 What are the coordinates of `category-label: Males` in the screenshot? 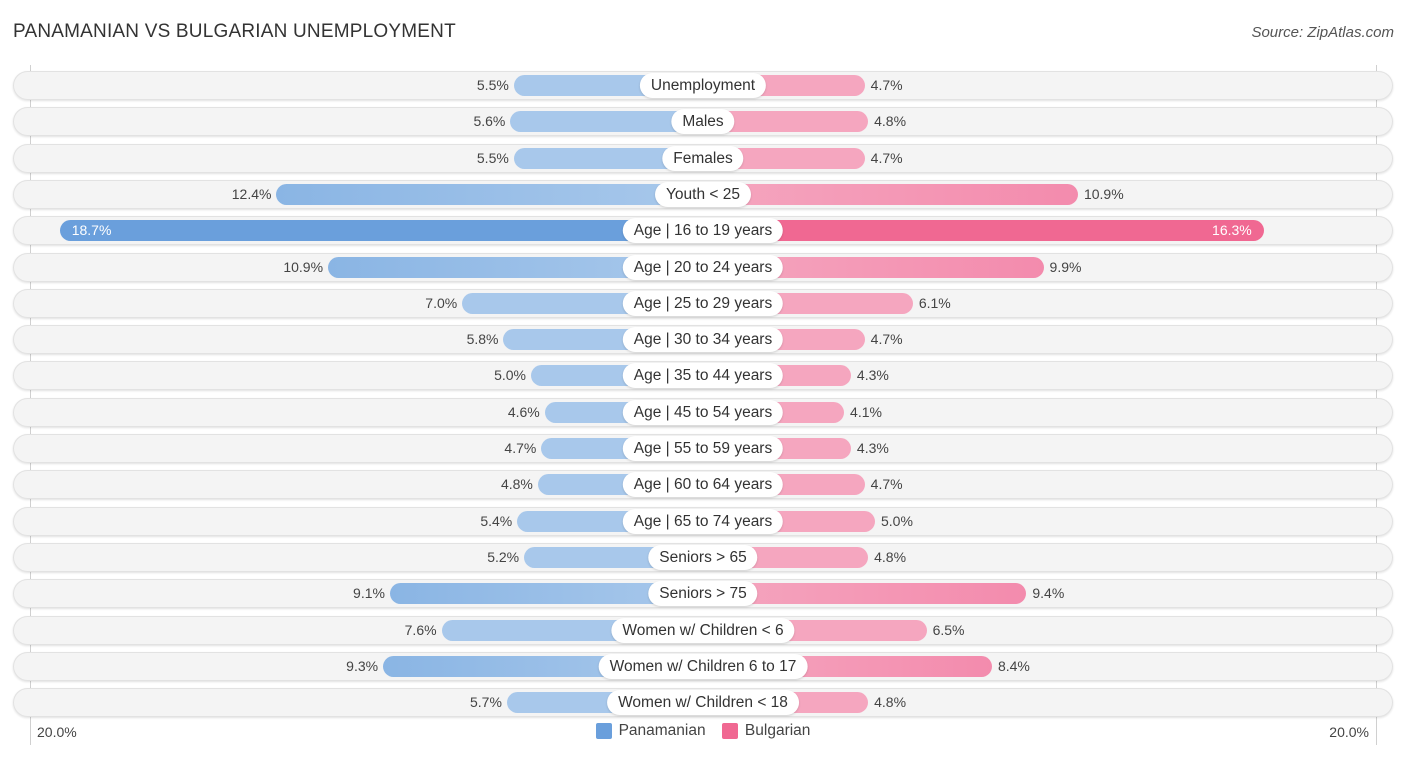 It's located at (703, 122).